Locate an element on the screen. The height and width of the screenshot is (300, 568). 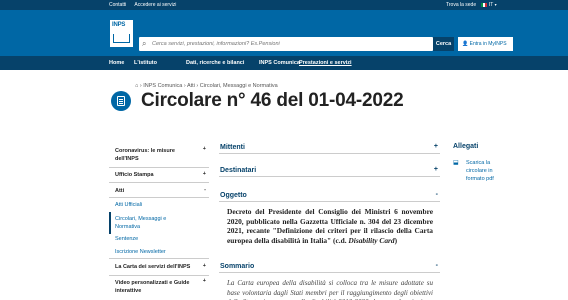
nav-item-home: Home is located at coordinates (116, 63).